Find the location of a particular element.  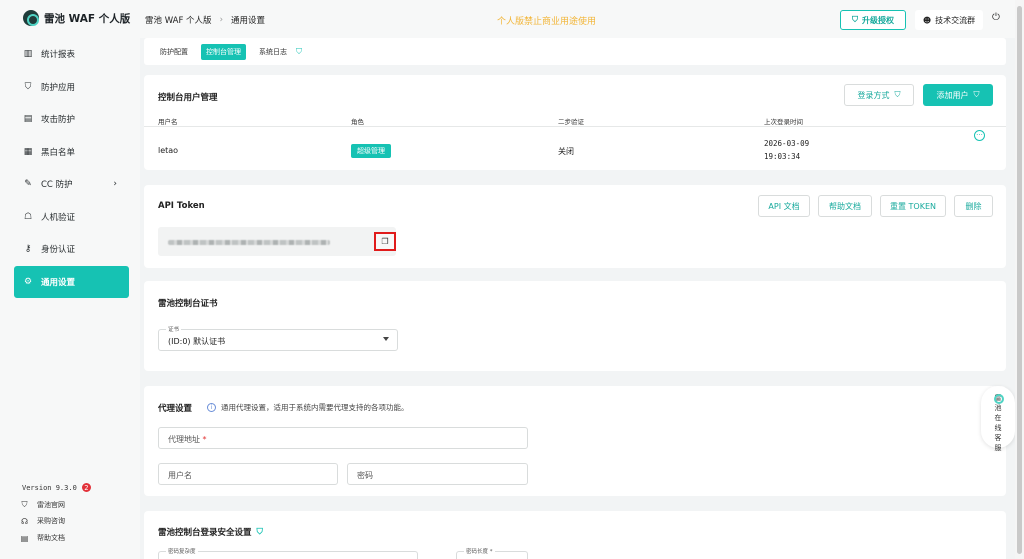

sidebar-item-label: 防护应用 is located at coordinates (58, 87).